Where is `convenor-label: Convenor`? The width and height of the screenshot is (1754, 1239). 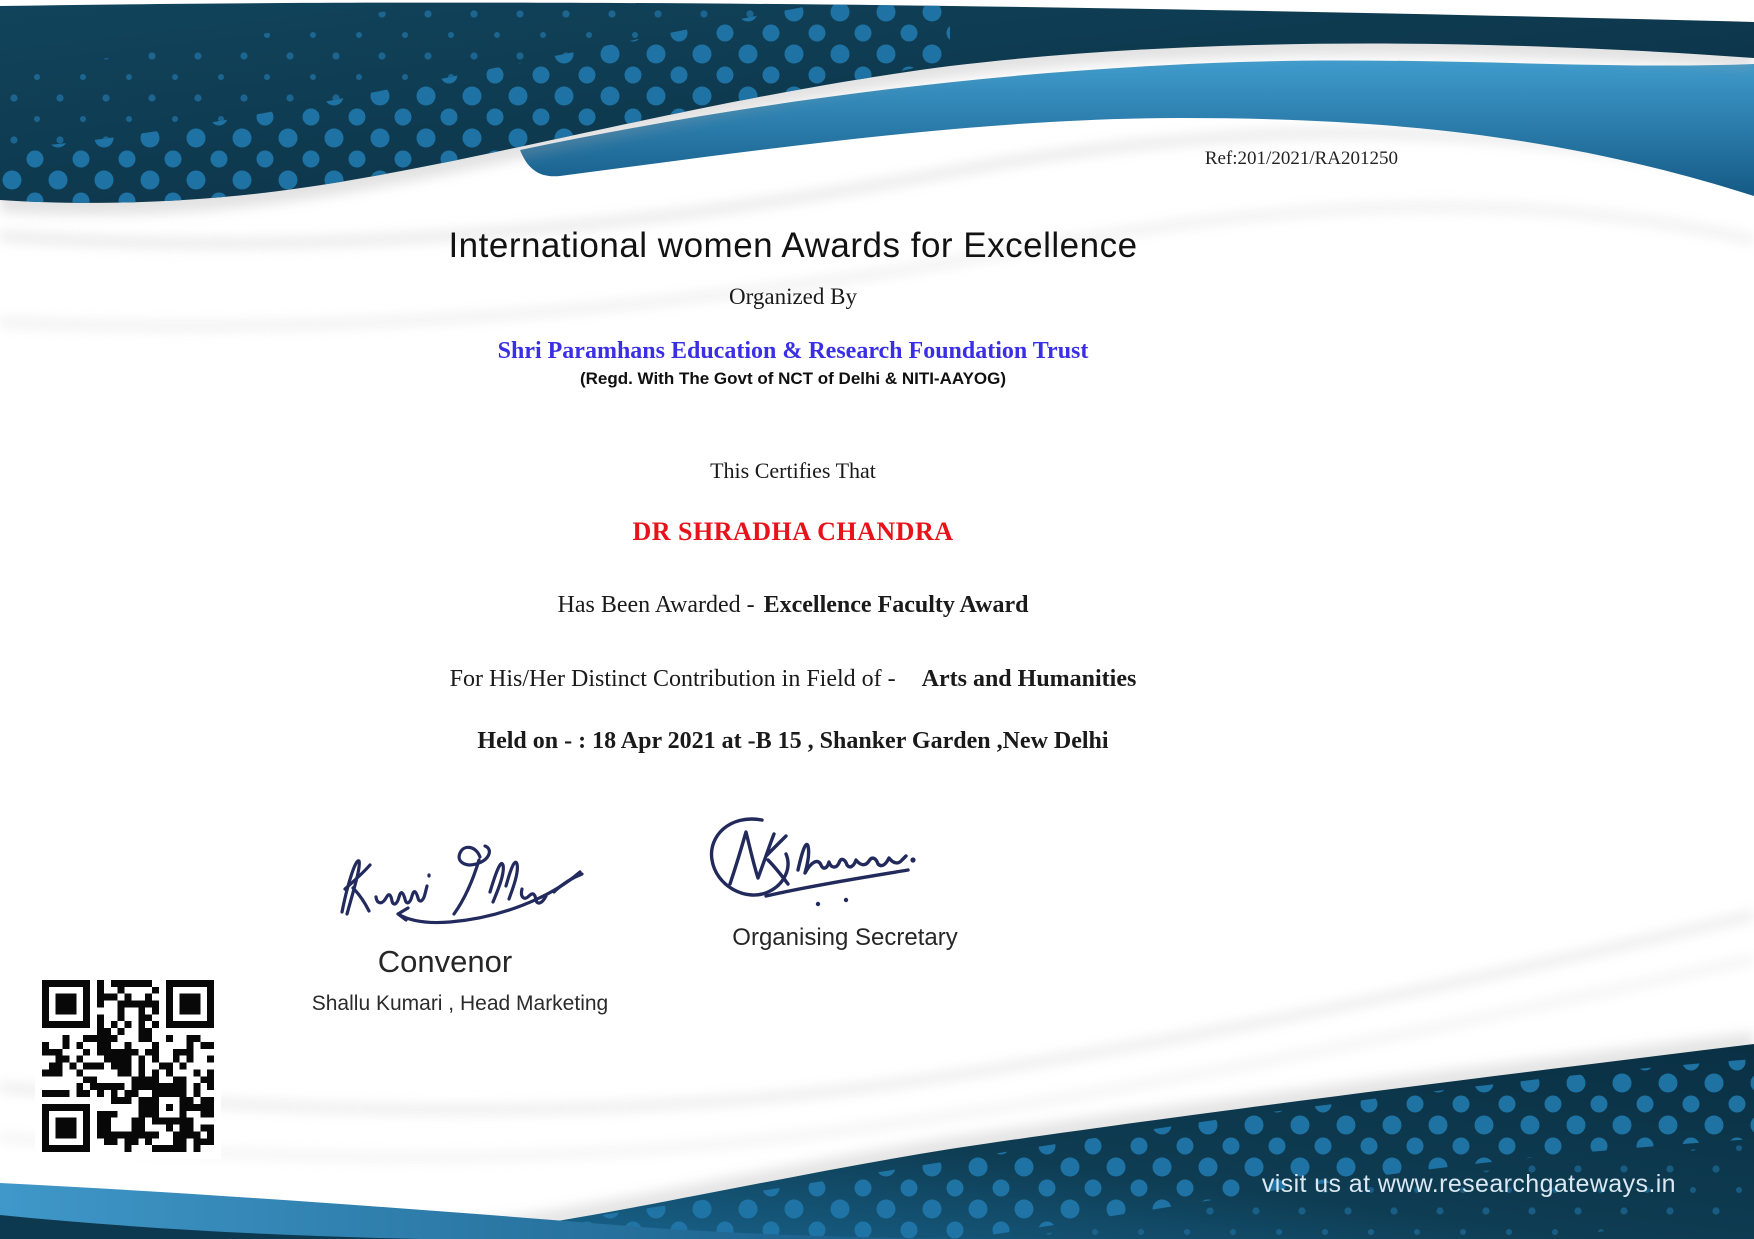
convenor-label: Convenor is located at coordinates (445, 961).